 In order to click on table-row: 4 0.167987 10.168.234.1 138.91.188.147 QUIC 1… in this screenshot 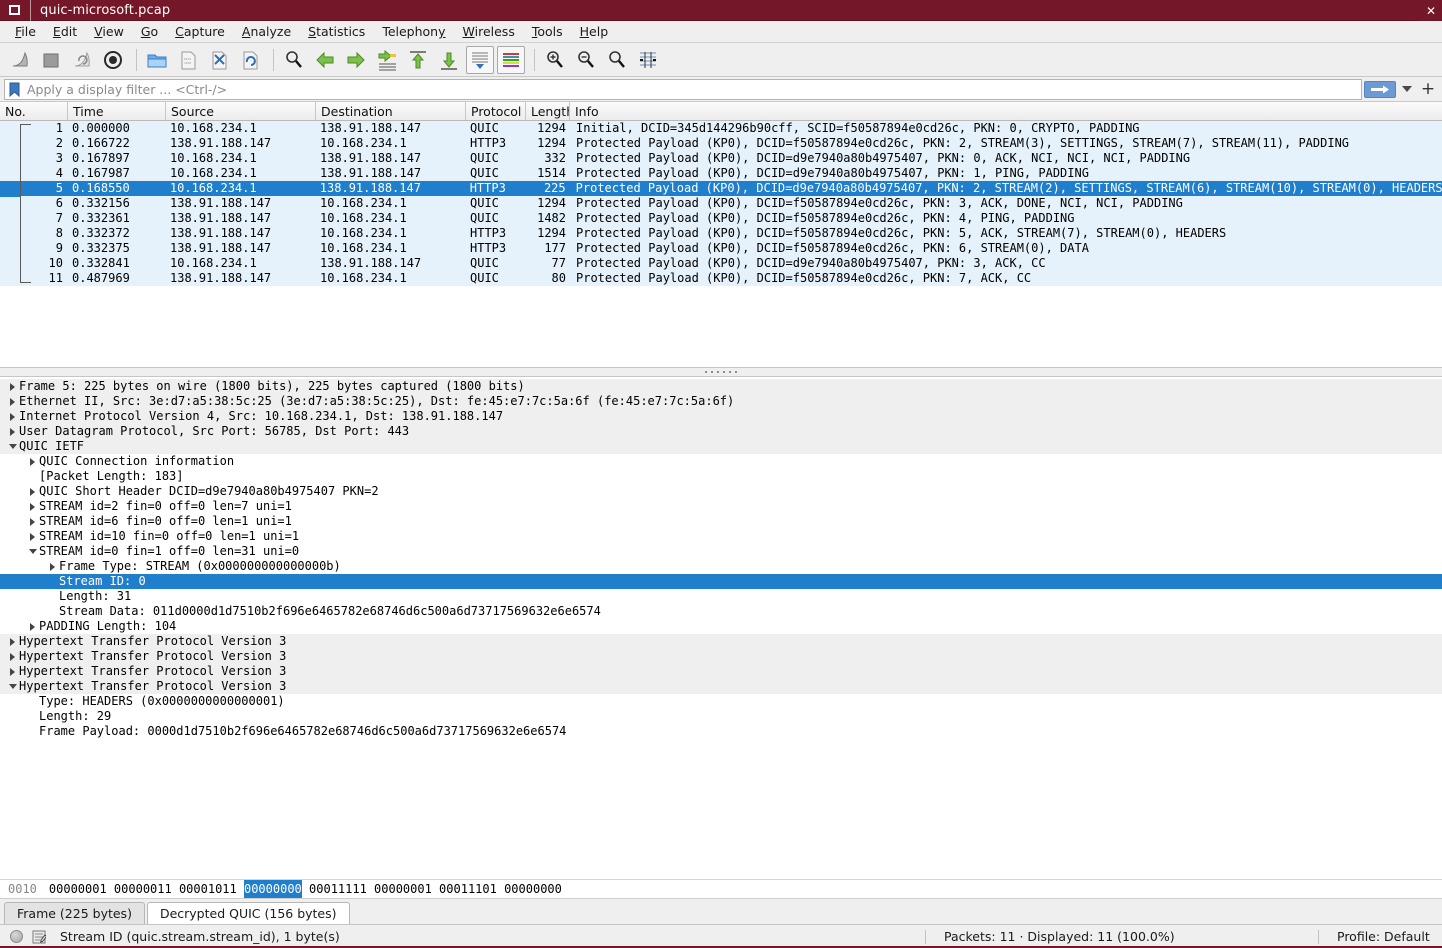, I will do `click(721, 173)`.